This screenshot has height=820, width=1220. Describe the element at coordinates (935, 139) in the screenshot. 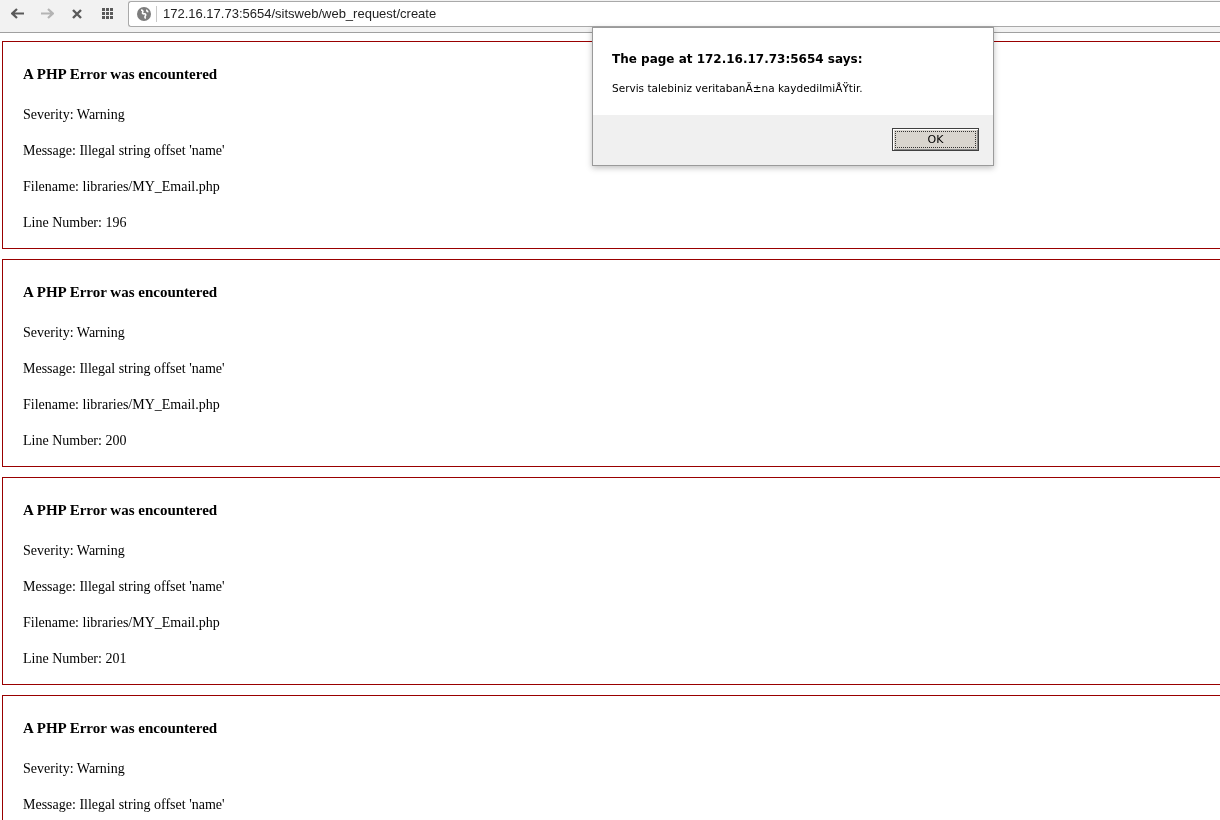

I see `ok-button: OK` at that location.